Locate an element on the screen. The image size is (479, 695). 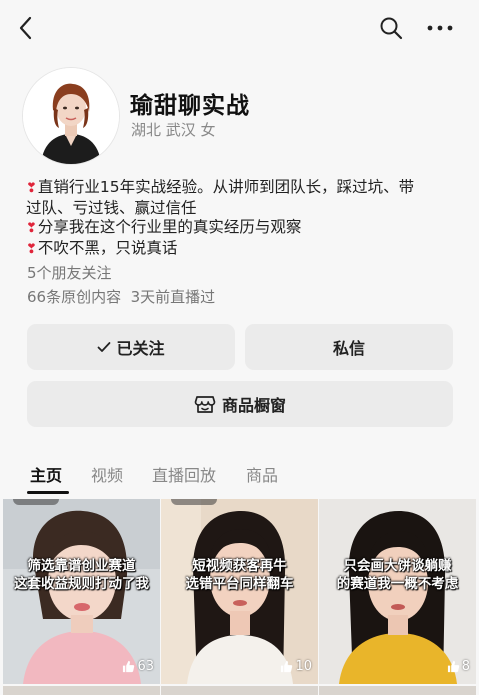
message-button: 私信 is located at coordinates (349, 347).